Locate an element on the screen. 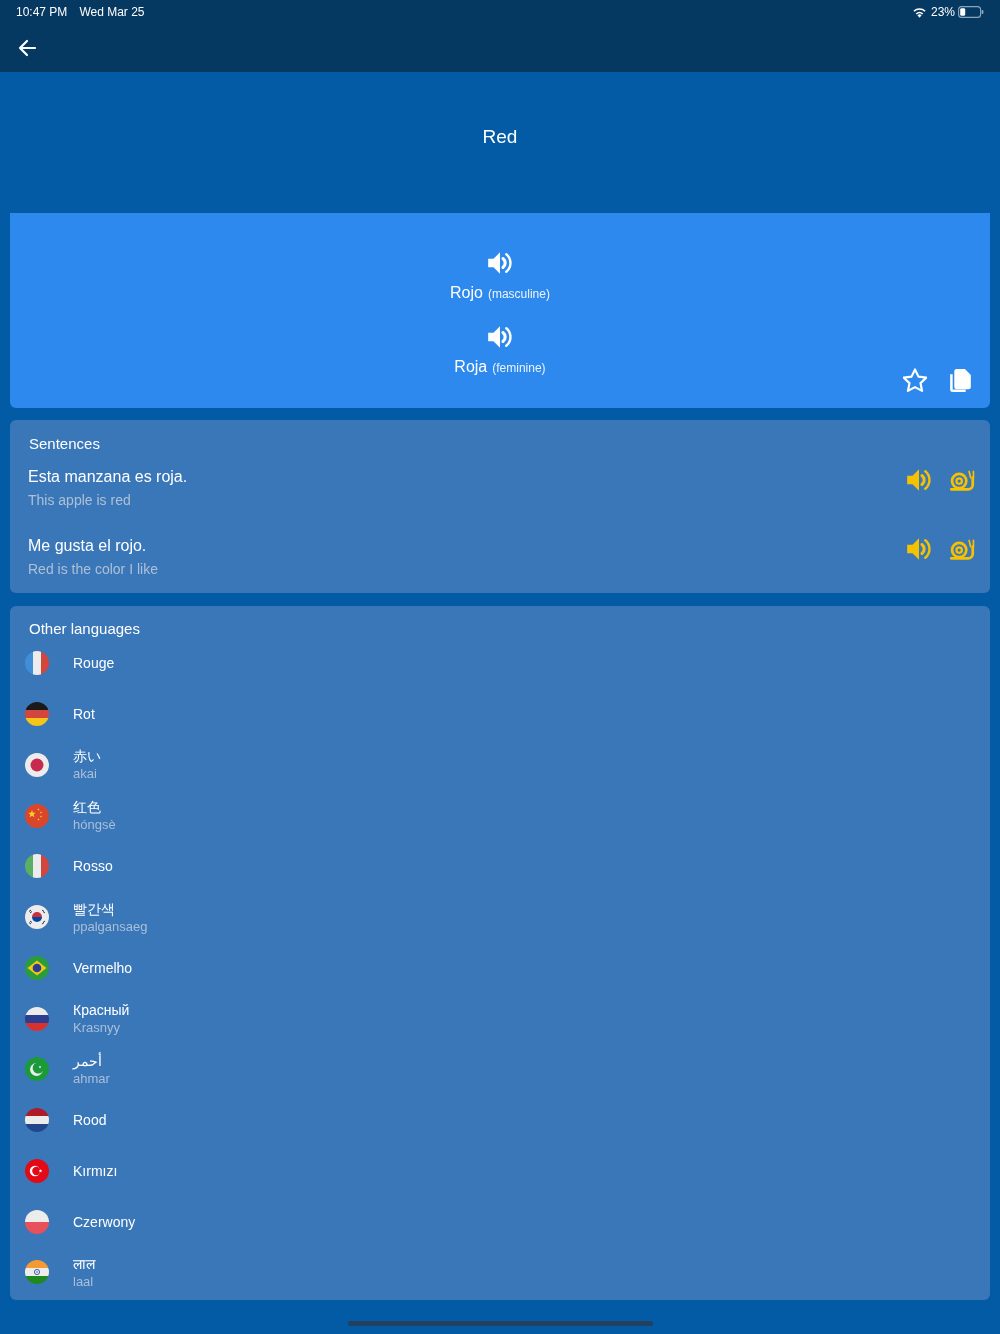 This screenshot has width=1000, height=1334. back-arrow-icon is located at coordinates (27, 48).